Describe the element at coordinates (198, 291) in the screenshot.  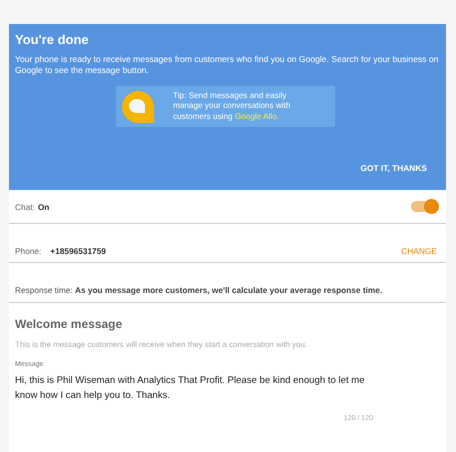
I see `response-time-text: Response time: As you message more customers, we'll calculate your average response time.` at that location.